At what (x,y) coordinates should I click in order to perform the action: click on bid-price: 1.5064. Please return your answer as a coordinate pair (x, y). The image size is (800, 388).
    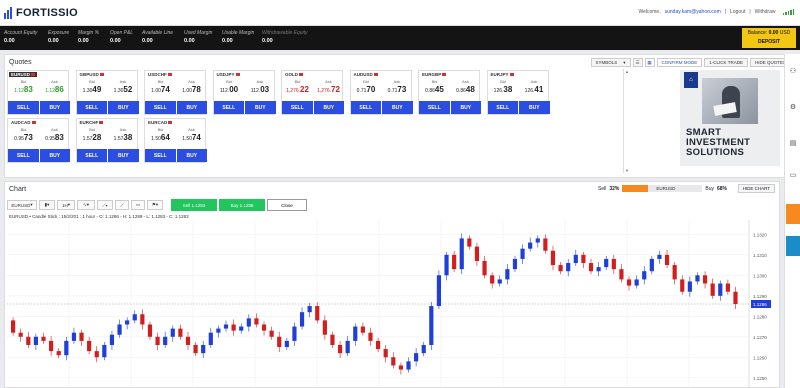
    Looking at the image, I should click on (160, 137).